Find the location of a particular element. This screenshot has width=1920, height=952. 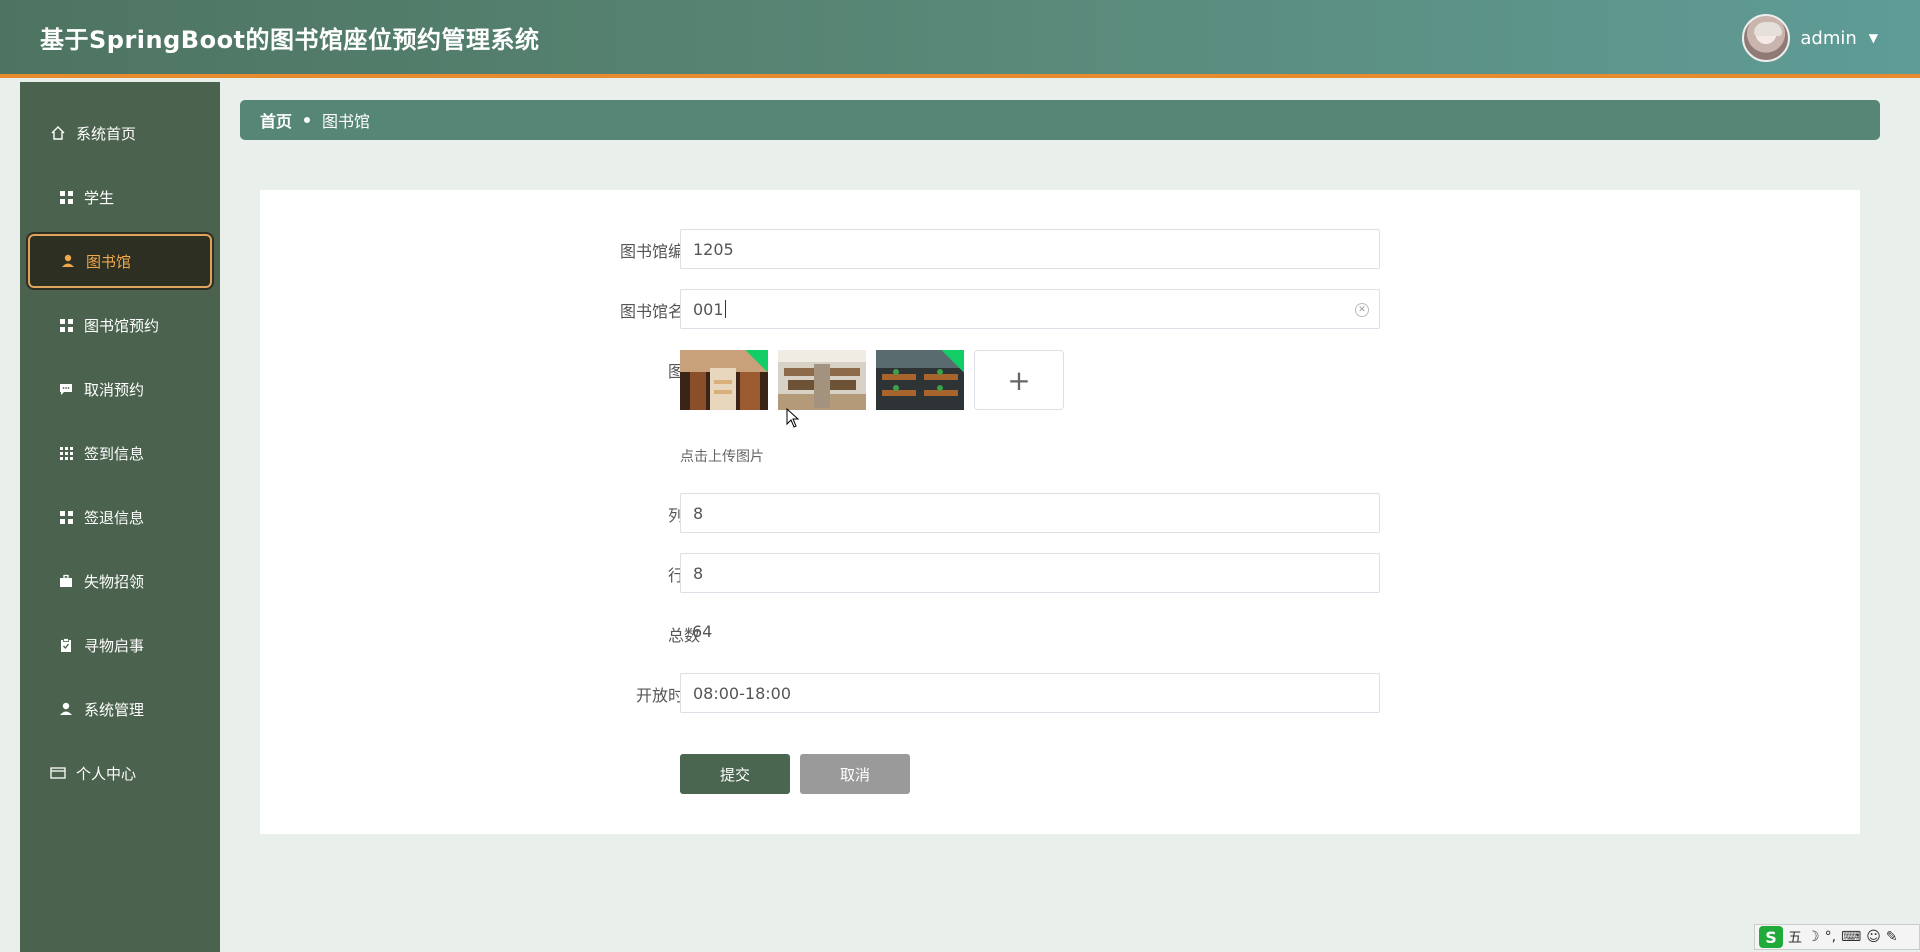

sidebar-item-profile: 个人中心 is located at coordinates (120, 773).